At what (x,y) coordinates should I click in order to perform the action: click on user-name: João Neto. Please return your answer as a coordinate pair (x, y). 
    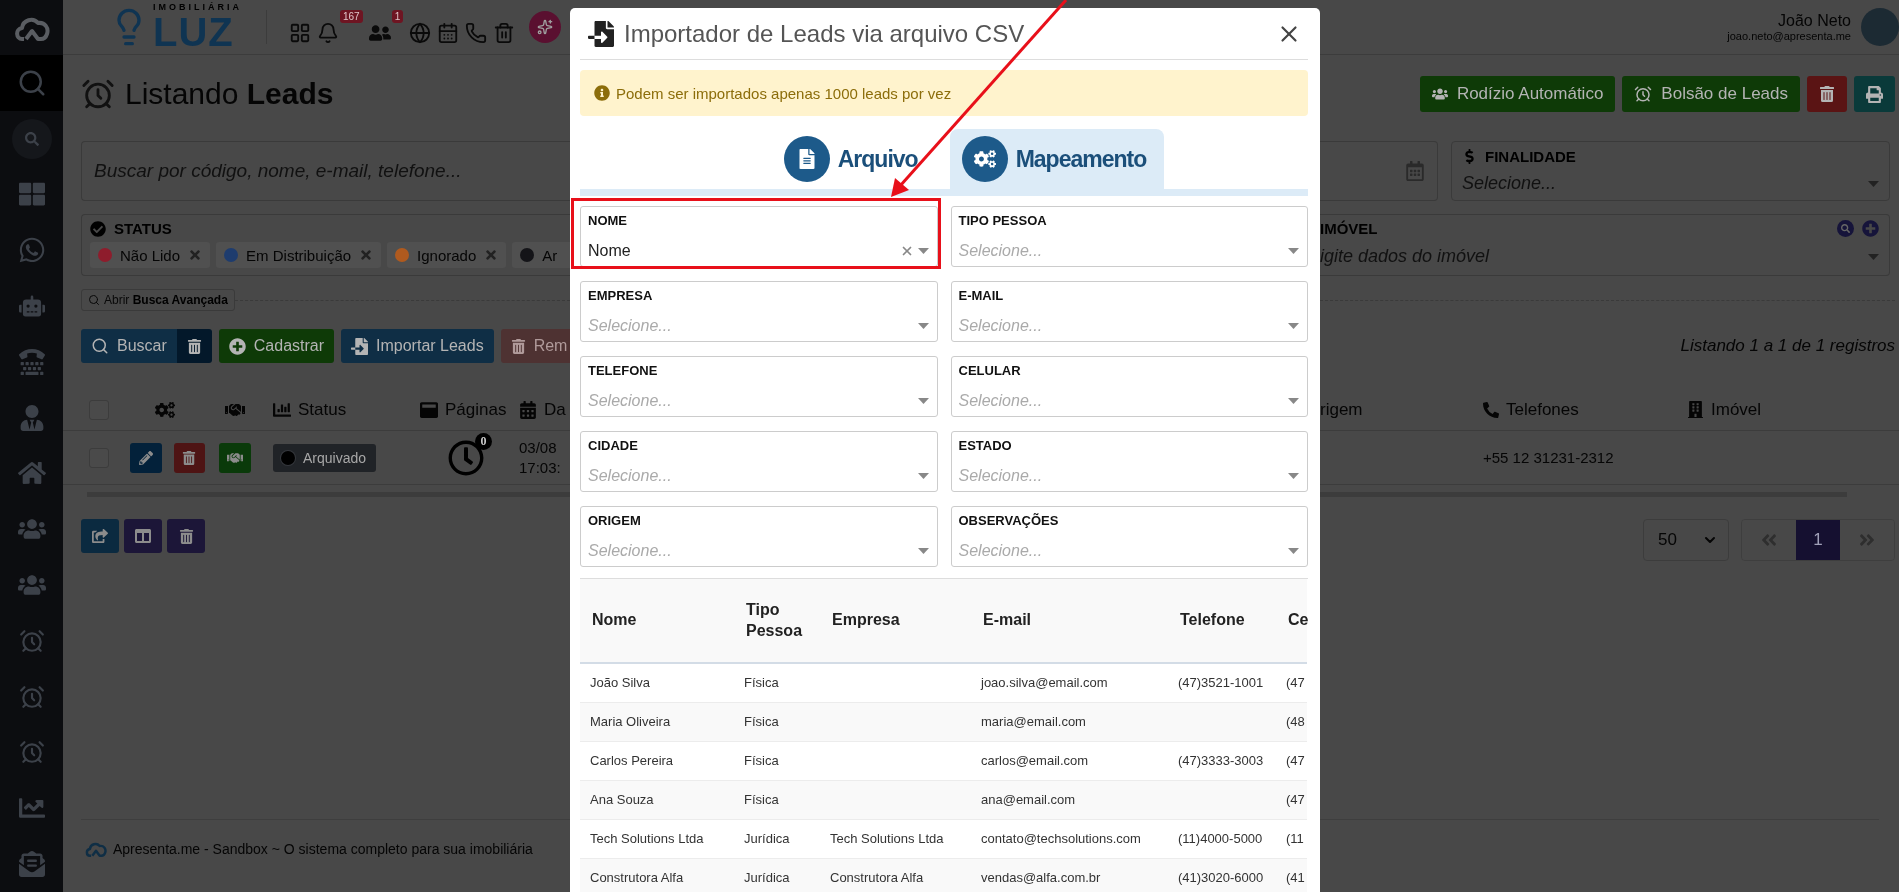
    Looking at the image, I should click on (1814, 21).